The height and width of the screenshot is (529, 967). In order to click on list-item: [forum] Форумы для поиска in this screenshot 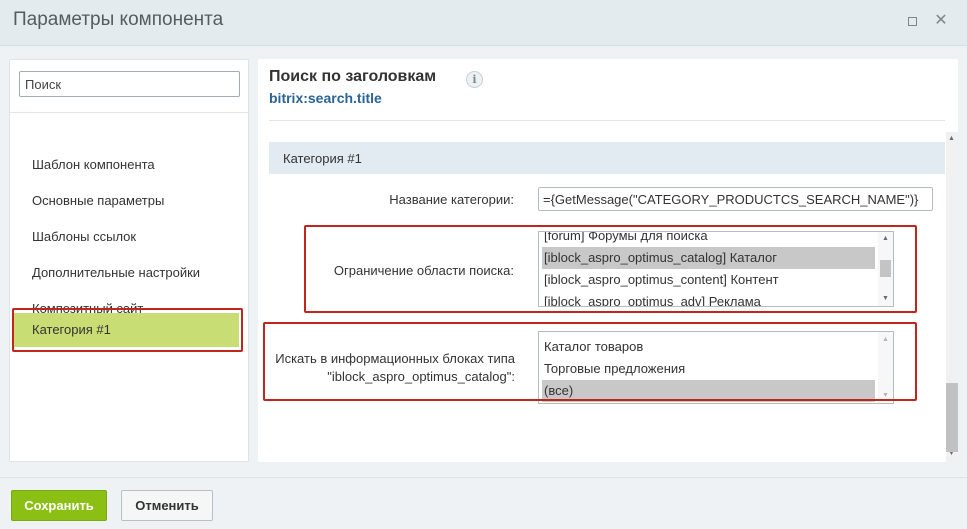, I will do `click(708, 239)`.